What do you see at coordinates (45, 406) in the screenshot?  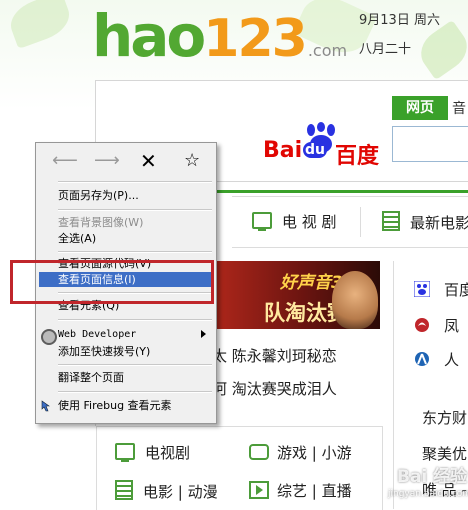 I see `firebug-icon` at bounding box center [45, 406].